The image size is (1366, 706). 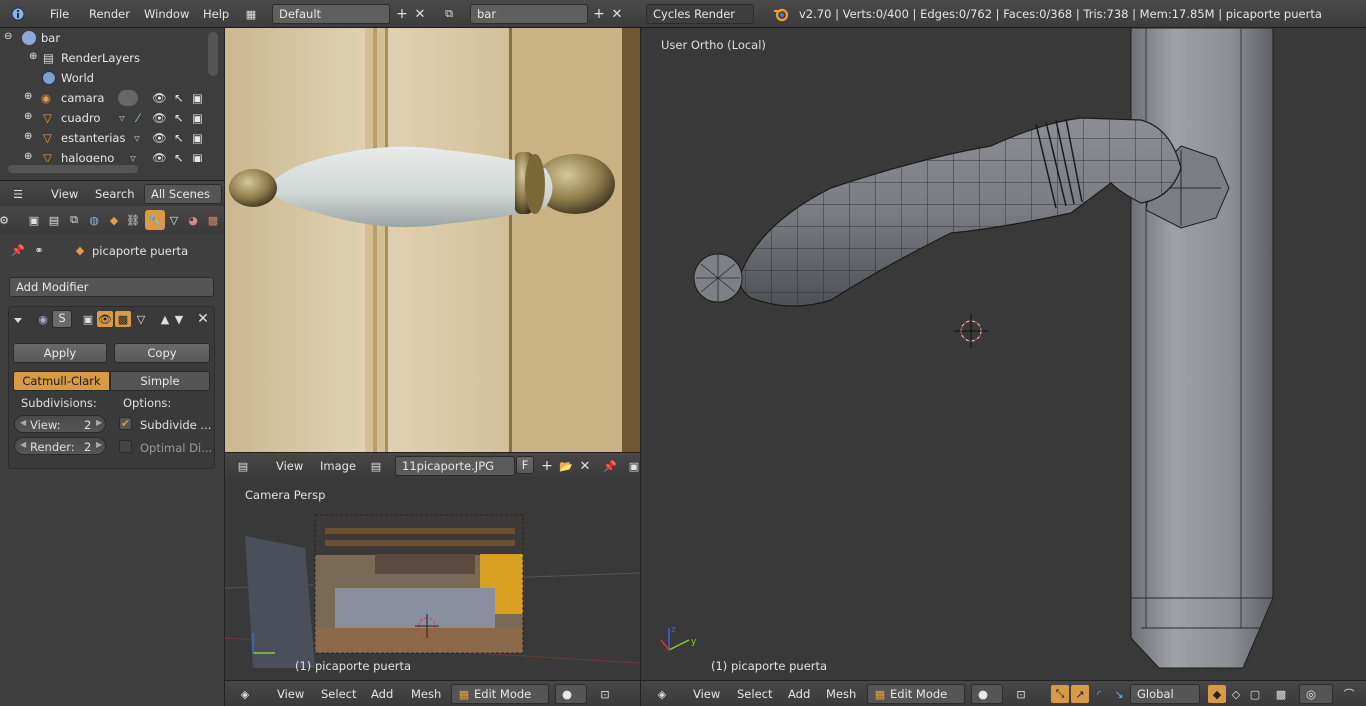 What do you see at coordinates (432, 579) in the screenshot?
I see `camera-viewport: Camera Persp (1) picaporte puerta` at bounding box center [432, 579].